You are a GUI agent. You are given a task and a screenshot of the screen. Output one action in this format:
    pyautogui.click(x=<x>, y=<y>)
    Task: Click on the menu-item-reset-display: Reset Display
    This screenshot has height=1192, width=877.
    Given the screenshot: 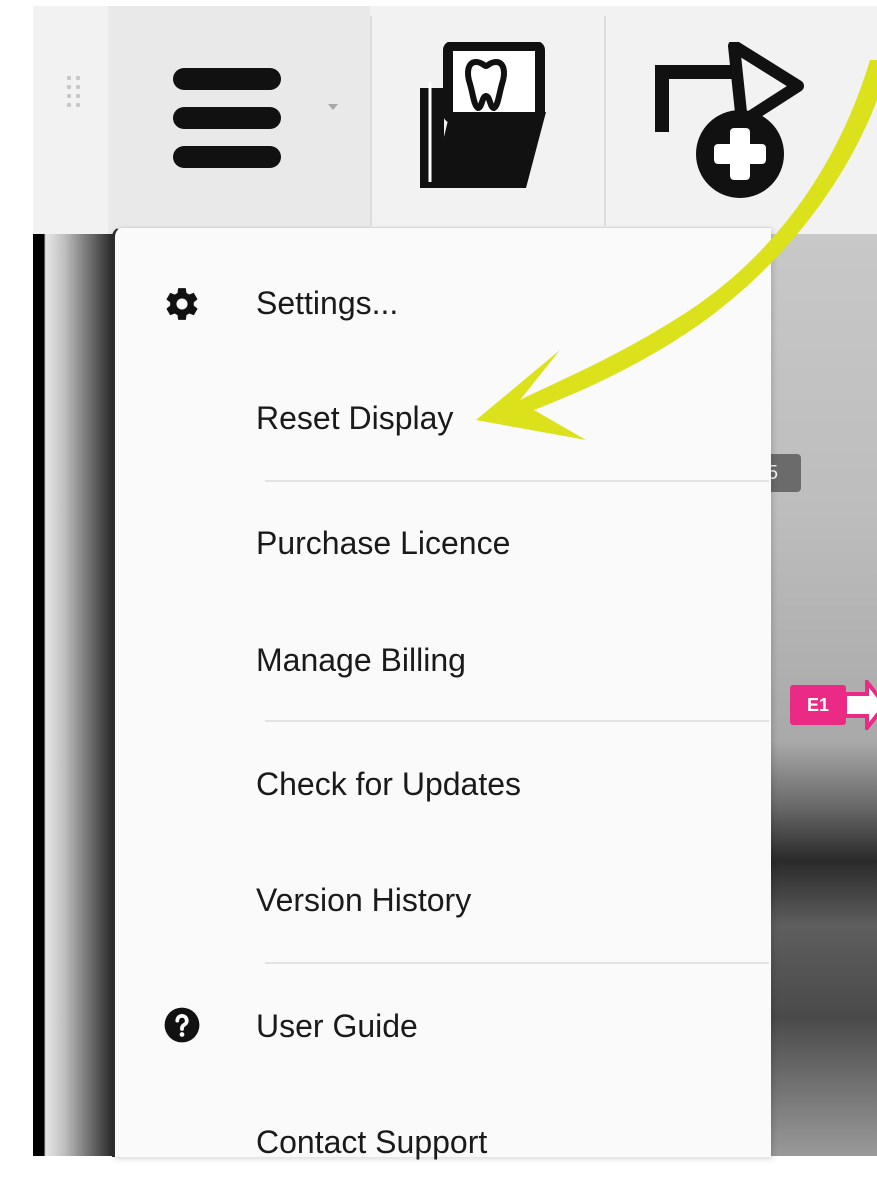 What is the action you would take?
    pyautogui.click(x=443, y=418)
    